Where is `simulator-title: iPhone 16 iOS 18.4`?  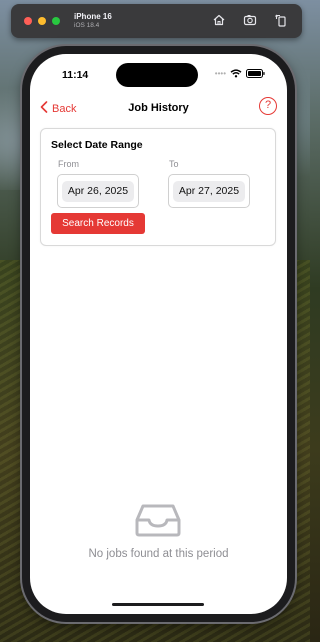
simulator-title: iPhone 16 iOS 18.4 is located at coordinates (93, 20).